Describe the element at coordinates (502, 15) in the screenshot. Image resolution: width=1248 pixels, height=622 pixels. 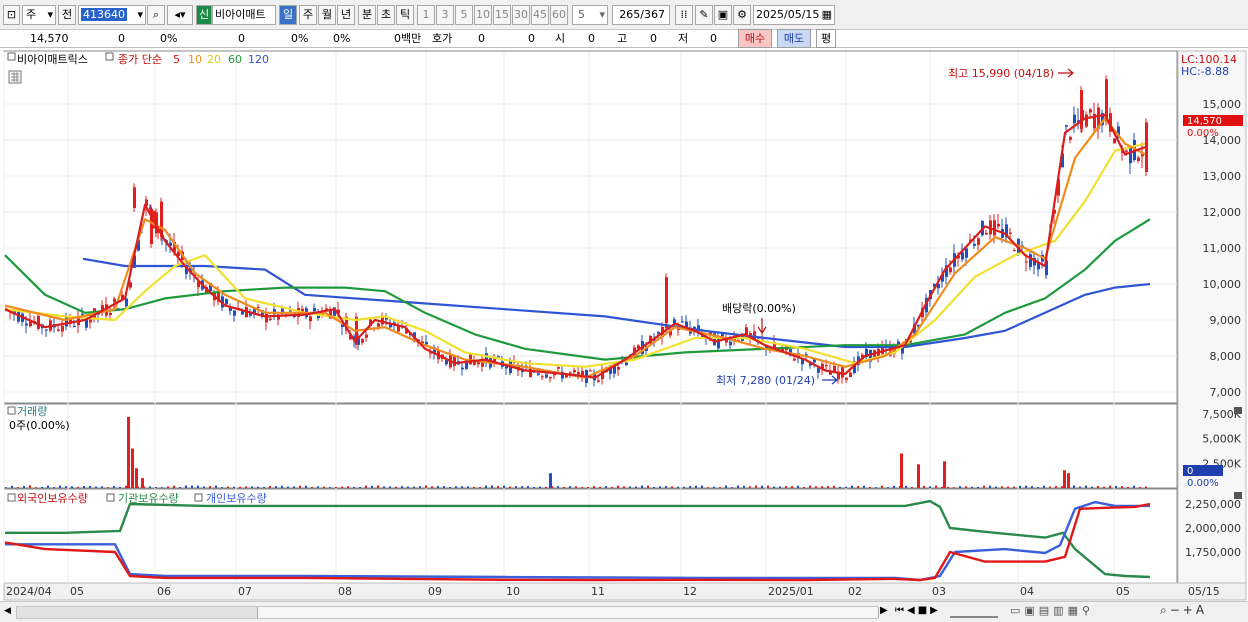
I see `interval-15: 15` at that location.